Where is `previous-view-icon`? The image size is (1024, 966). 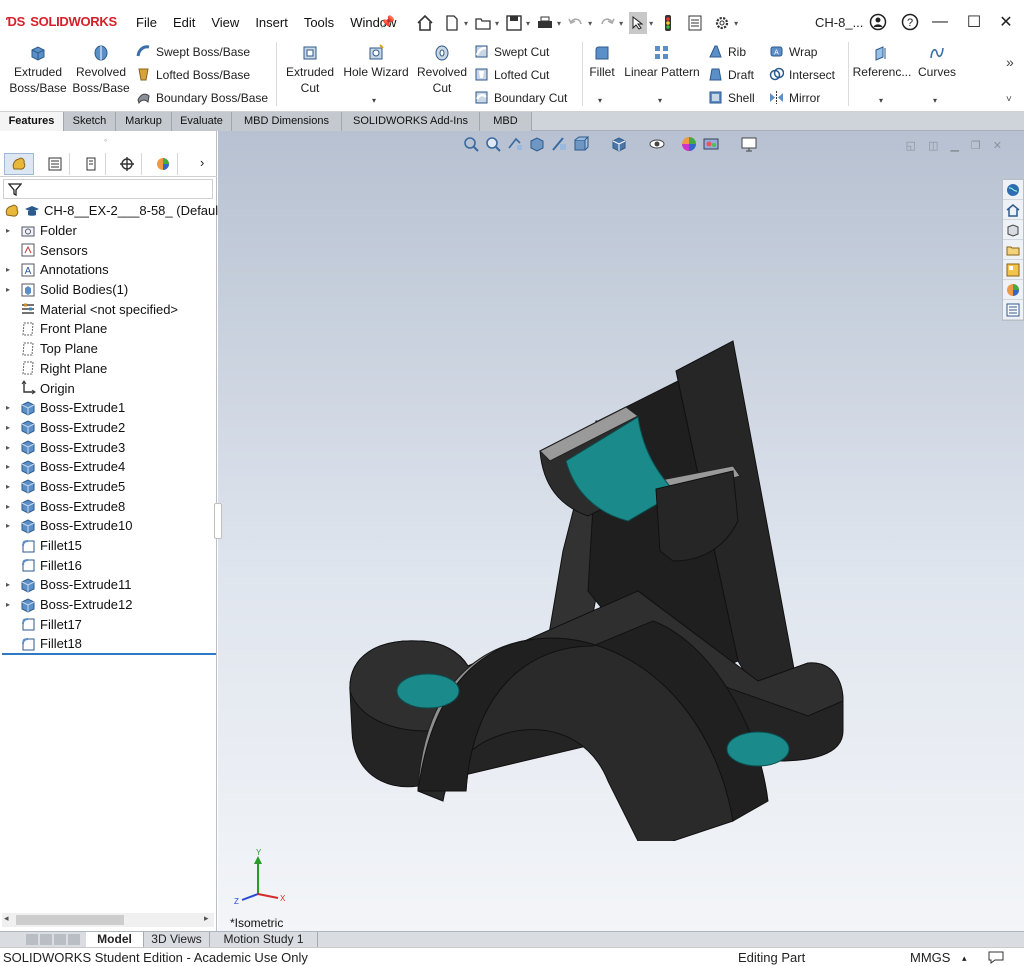
previous-view-icon is located at coordinates (515, 144).